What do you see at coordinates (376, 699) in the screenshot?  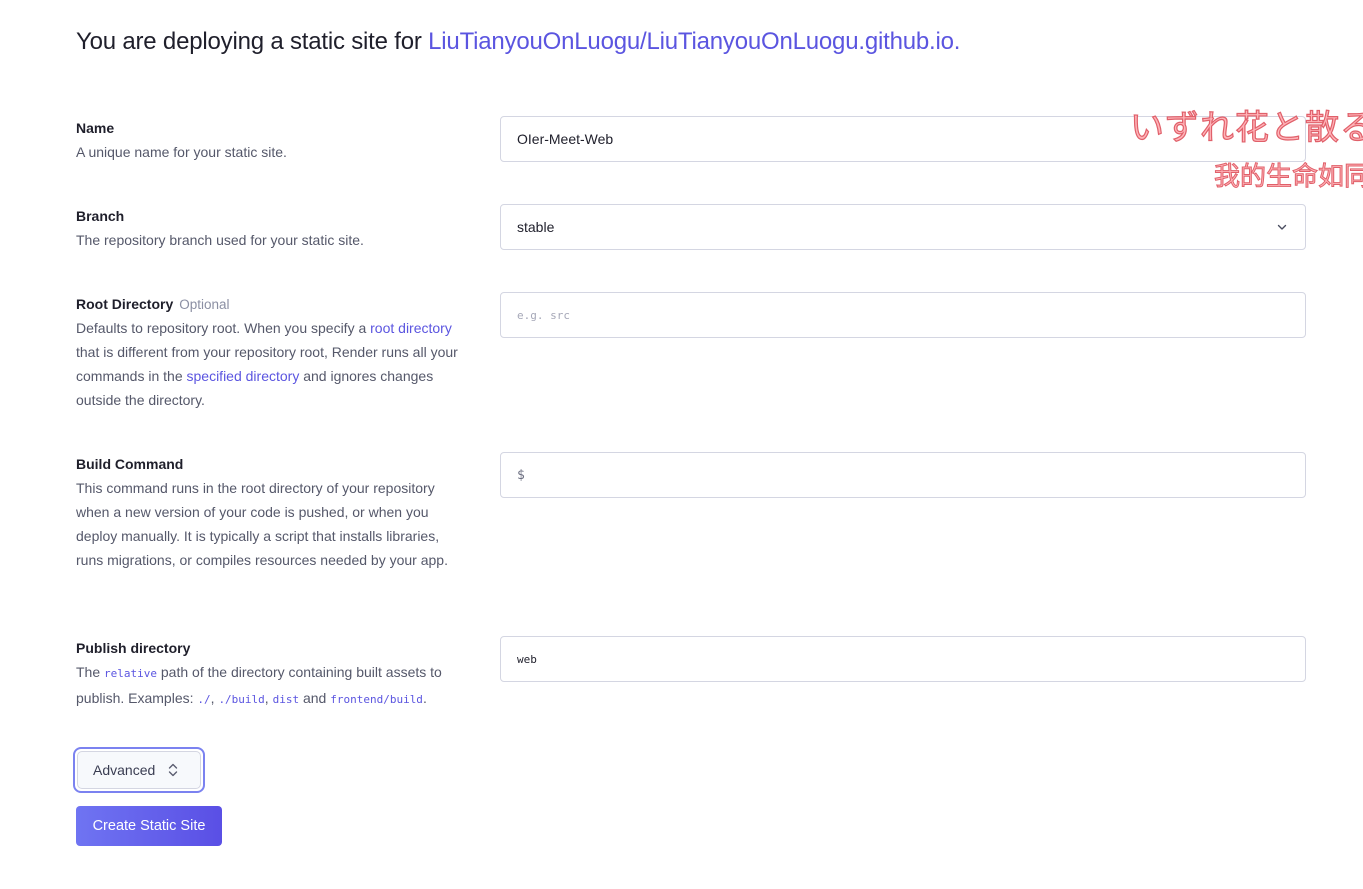 I see `code-example-frontend-build: frontend/build` at bounding box center [376, 699].